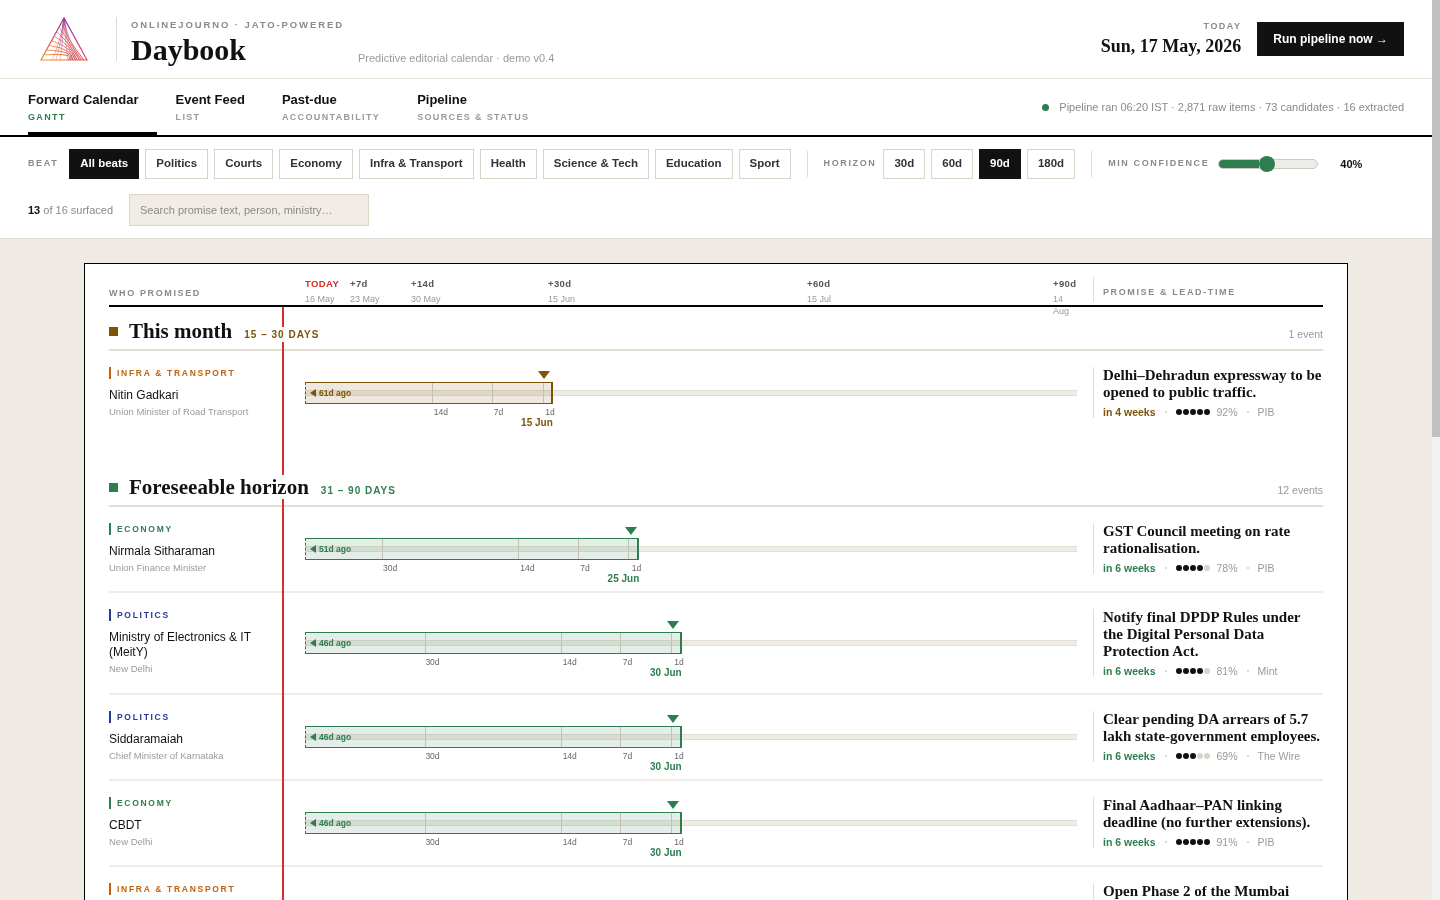  I want to click on person-name: Siddaramaiah, so click(146, 739).